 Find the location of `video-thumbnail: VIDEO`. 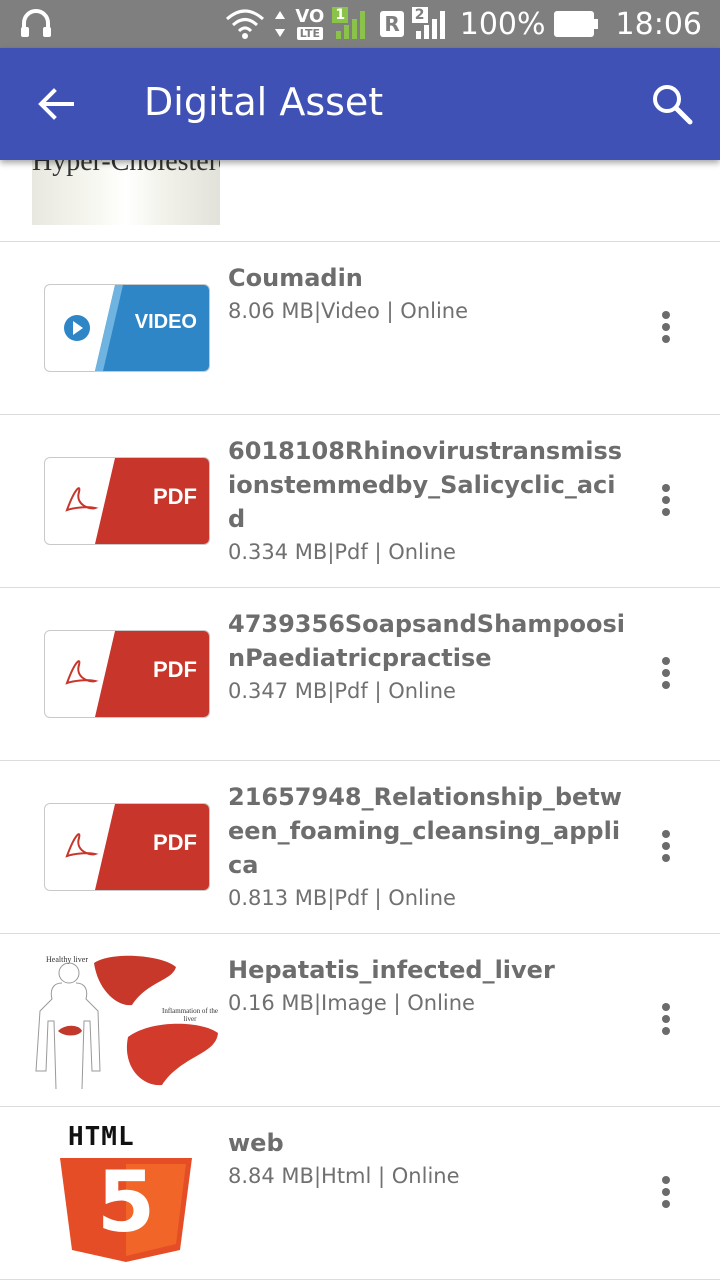

video-thumbnail: VIDEO is located at coordinates (126, 327).